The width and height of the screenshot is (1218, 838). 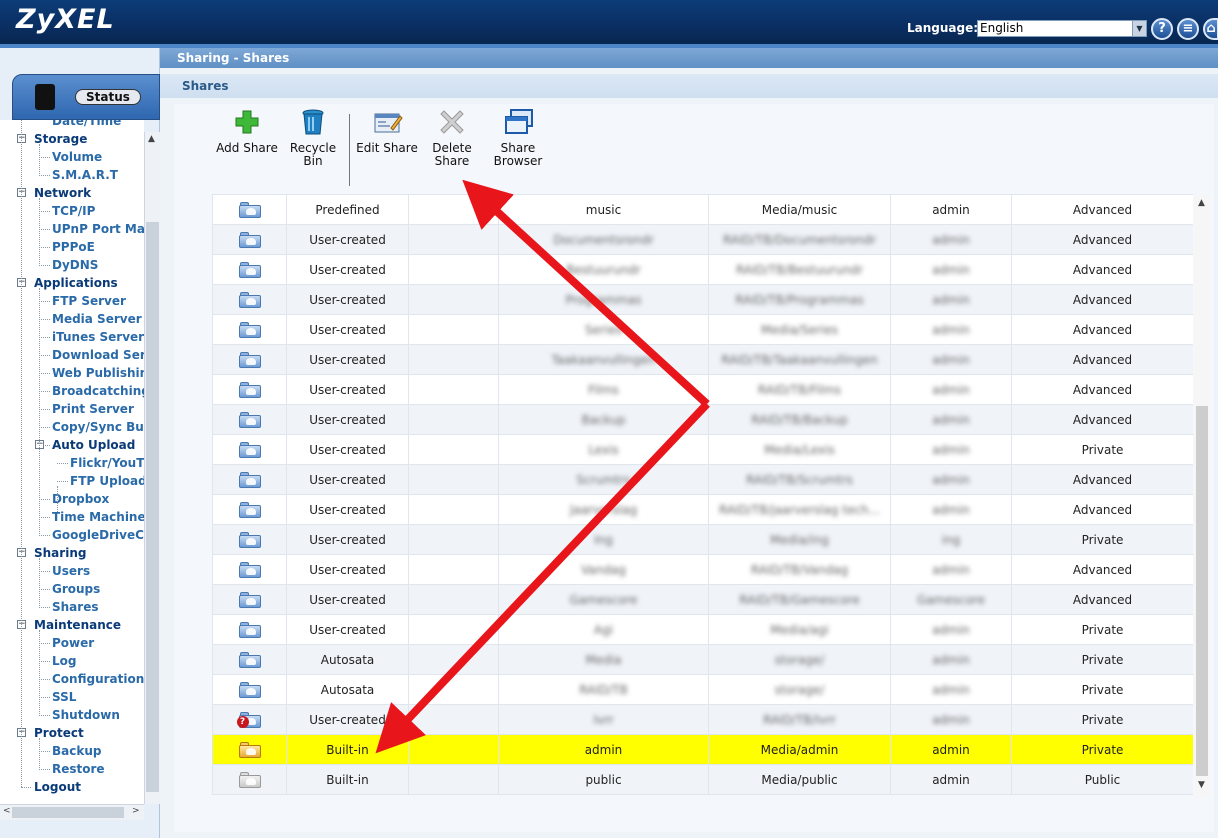 I want to click on share-path-cell: RAID/TB/Films, so click(x=799, y=389).